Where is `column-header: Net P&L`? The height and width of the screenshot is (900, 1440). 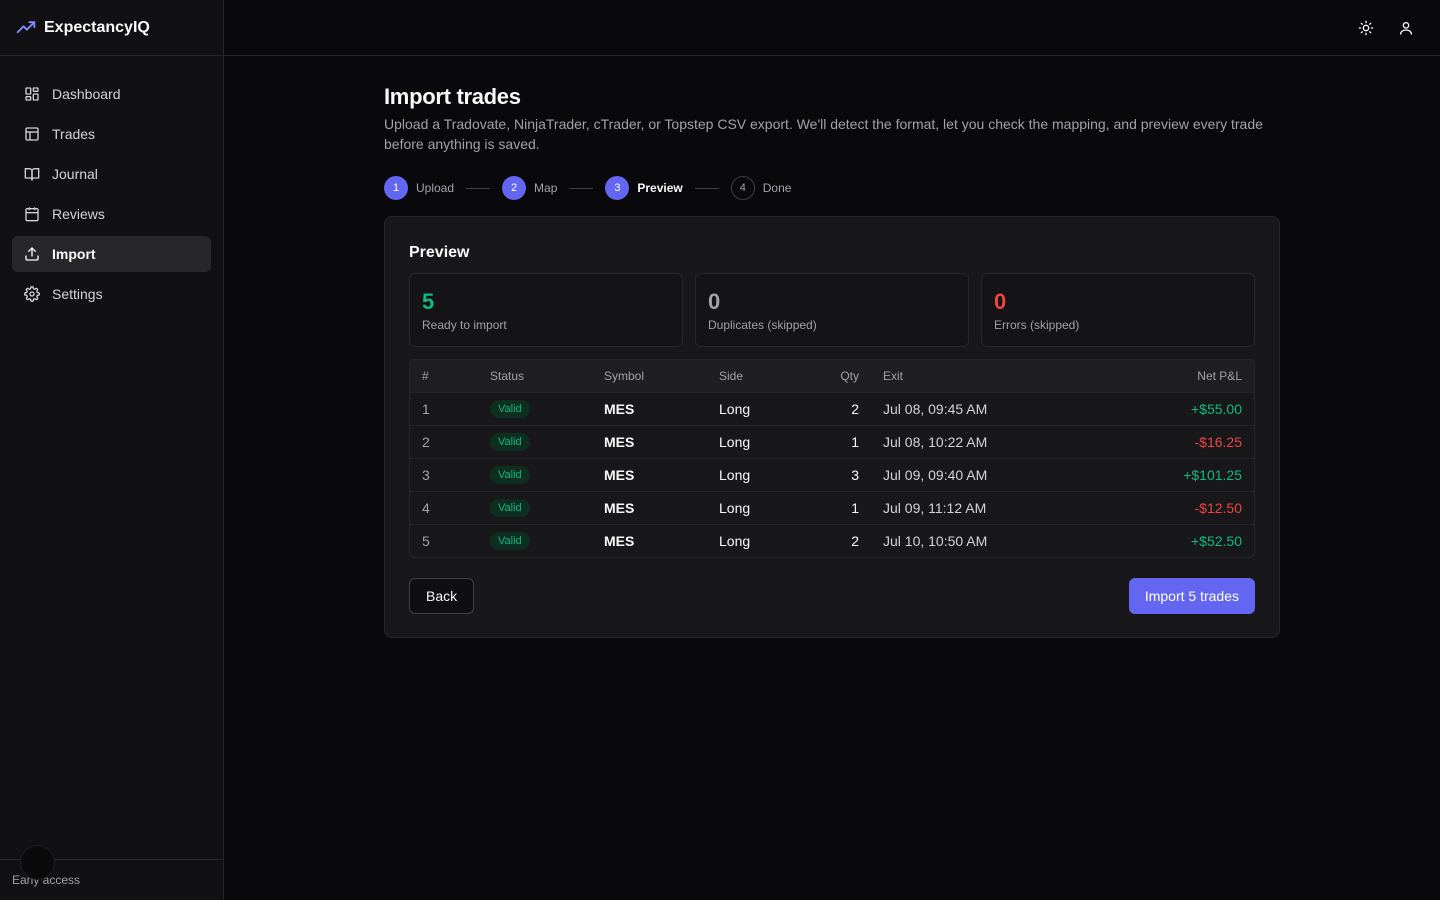
column-header: Net P&L is located at coordinates (1219, 375).